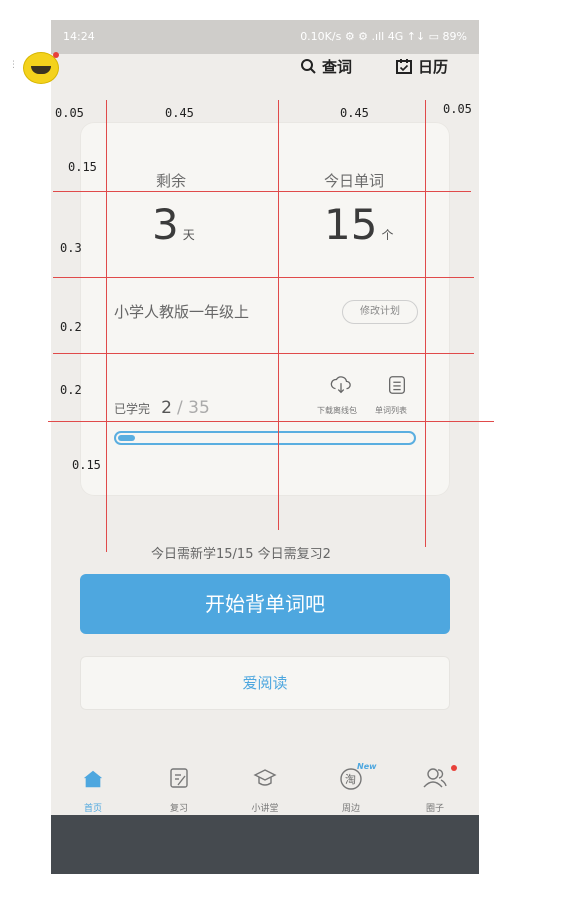 The image size is (577, 898). I want to click on plan-name: 小学人教版一年级上, so click(182, 312).